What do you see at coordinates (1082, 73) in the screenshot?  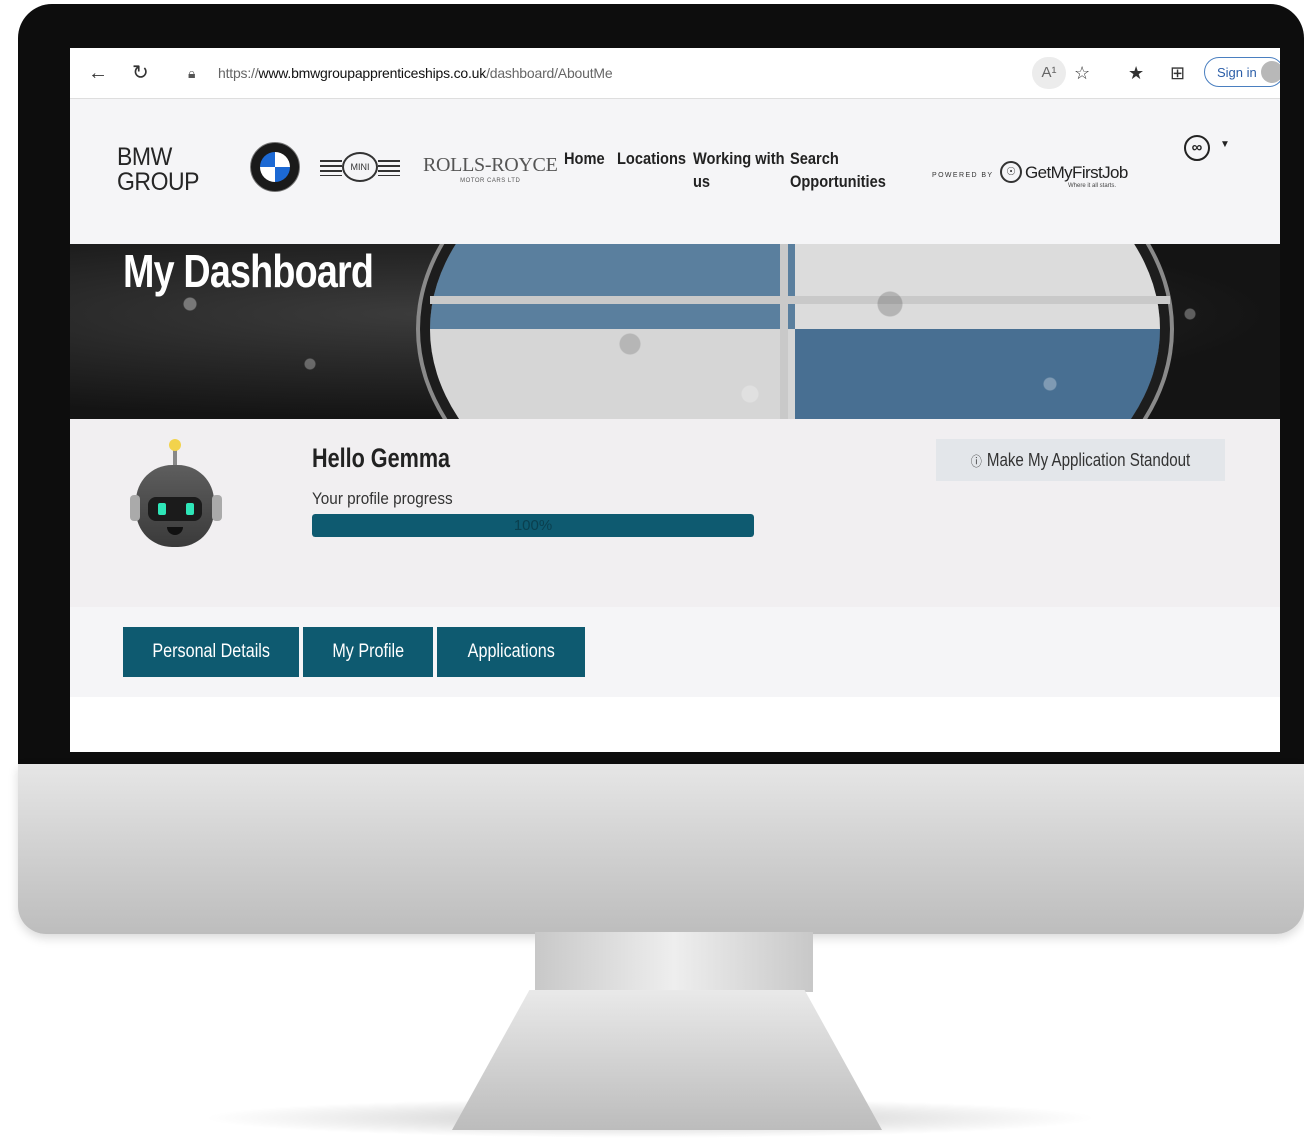 I see `add-favorite-icon: ☆` at bounding box center [1082, 73].